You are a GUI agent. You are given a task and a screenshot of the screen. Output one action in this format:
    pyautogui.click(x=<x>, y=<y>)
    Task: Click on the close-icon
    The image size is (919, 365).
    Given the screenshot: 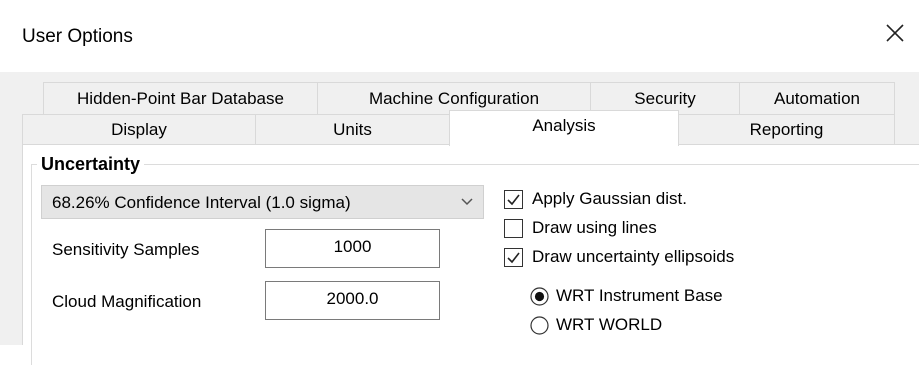 What is the action you would take?
    pyautogui.click(x=895, y=33)
    